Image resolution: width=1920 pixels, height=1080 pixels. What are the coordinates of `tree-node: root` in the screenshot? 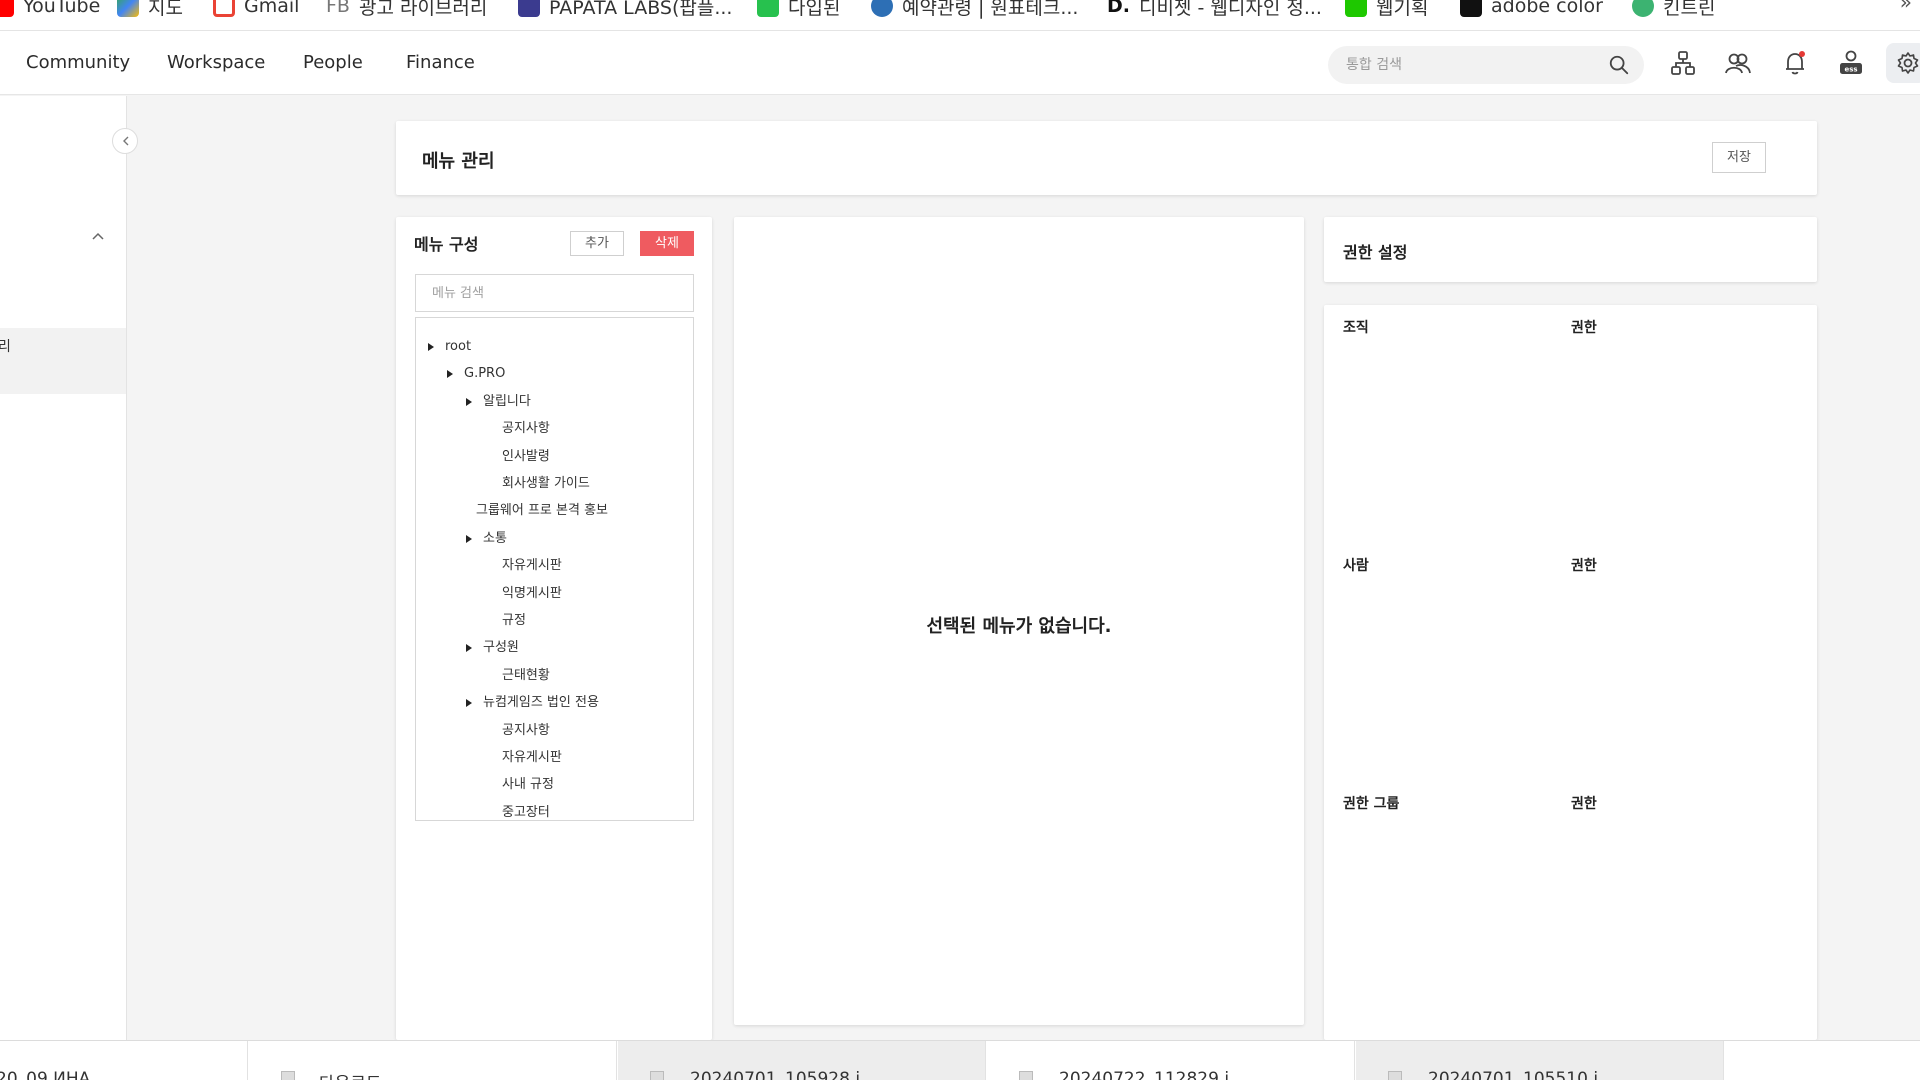 It's located at (554, 347).